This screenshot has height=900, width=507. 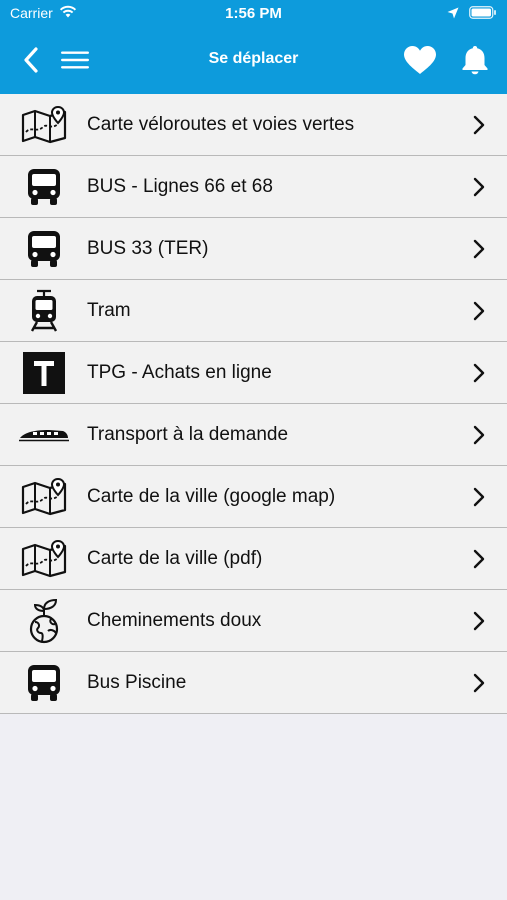 What do you see at coordinates (109, 310) in the screenshot?
I see `list-item-label: Tram` at bounding box center [109, 310].